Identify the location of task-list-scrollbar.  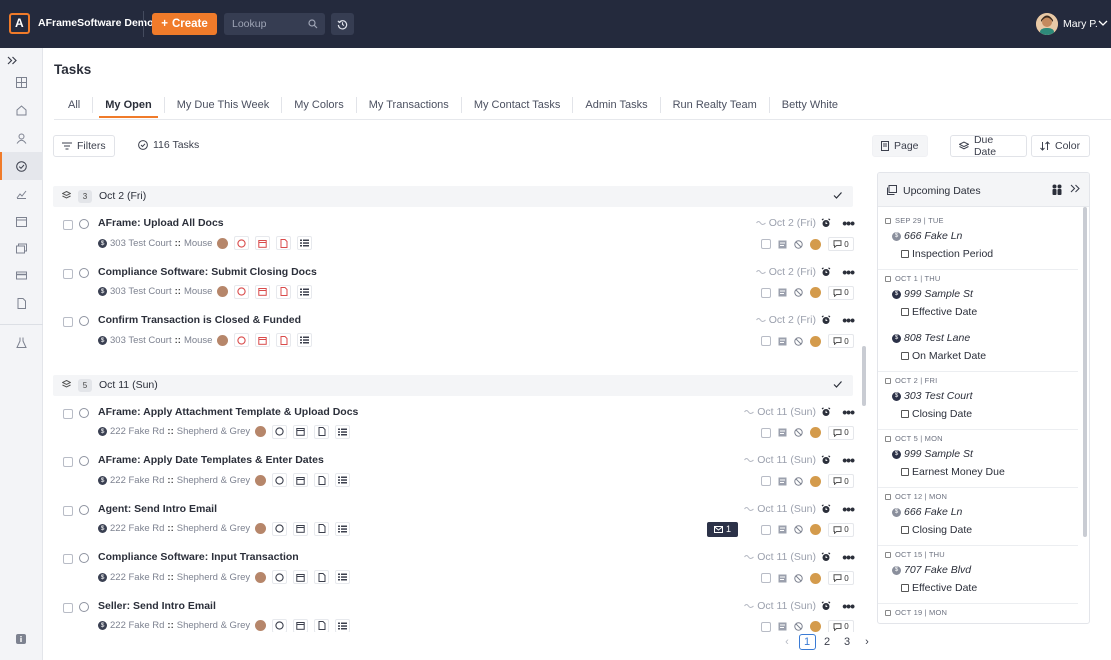
(864, 411).